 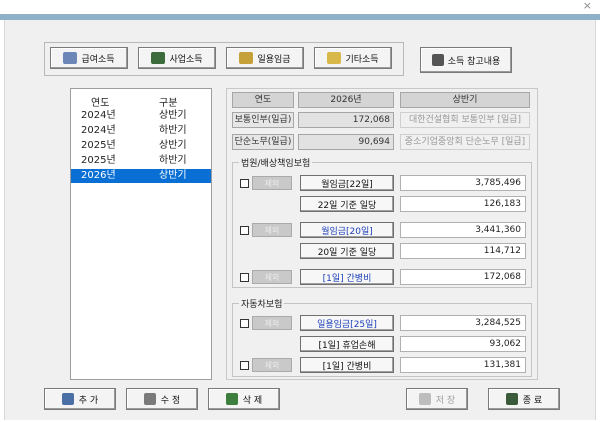 What do you see at coordinates (347, 204) in the screenshot?
I see `daily-rate-22-button: 22일 기준 일당` at bounding box center [347, 204].